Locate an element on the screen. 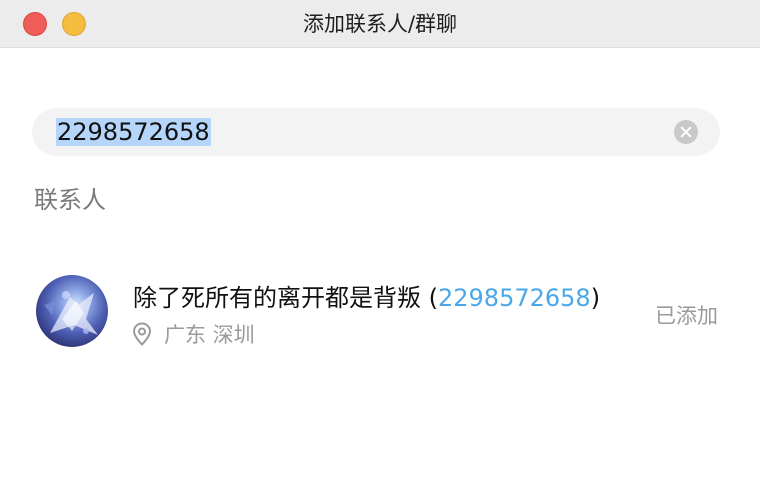  added-status-label: 已添加 is located at coordinates (686, 316).